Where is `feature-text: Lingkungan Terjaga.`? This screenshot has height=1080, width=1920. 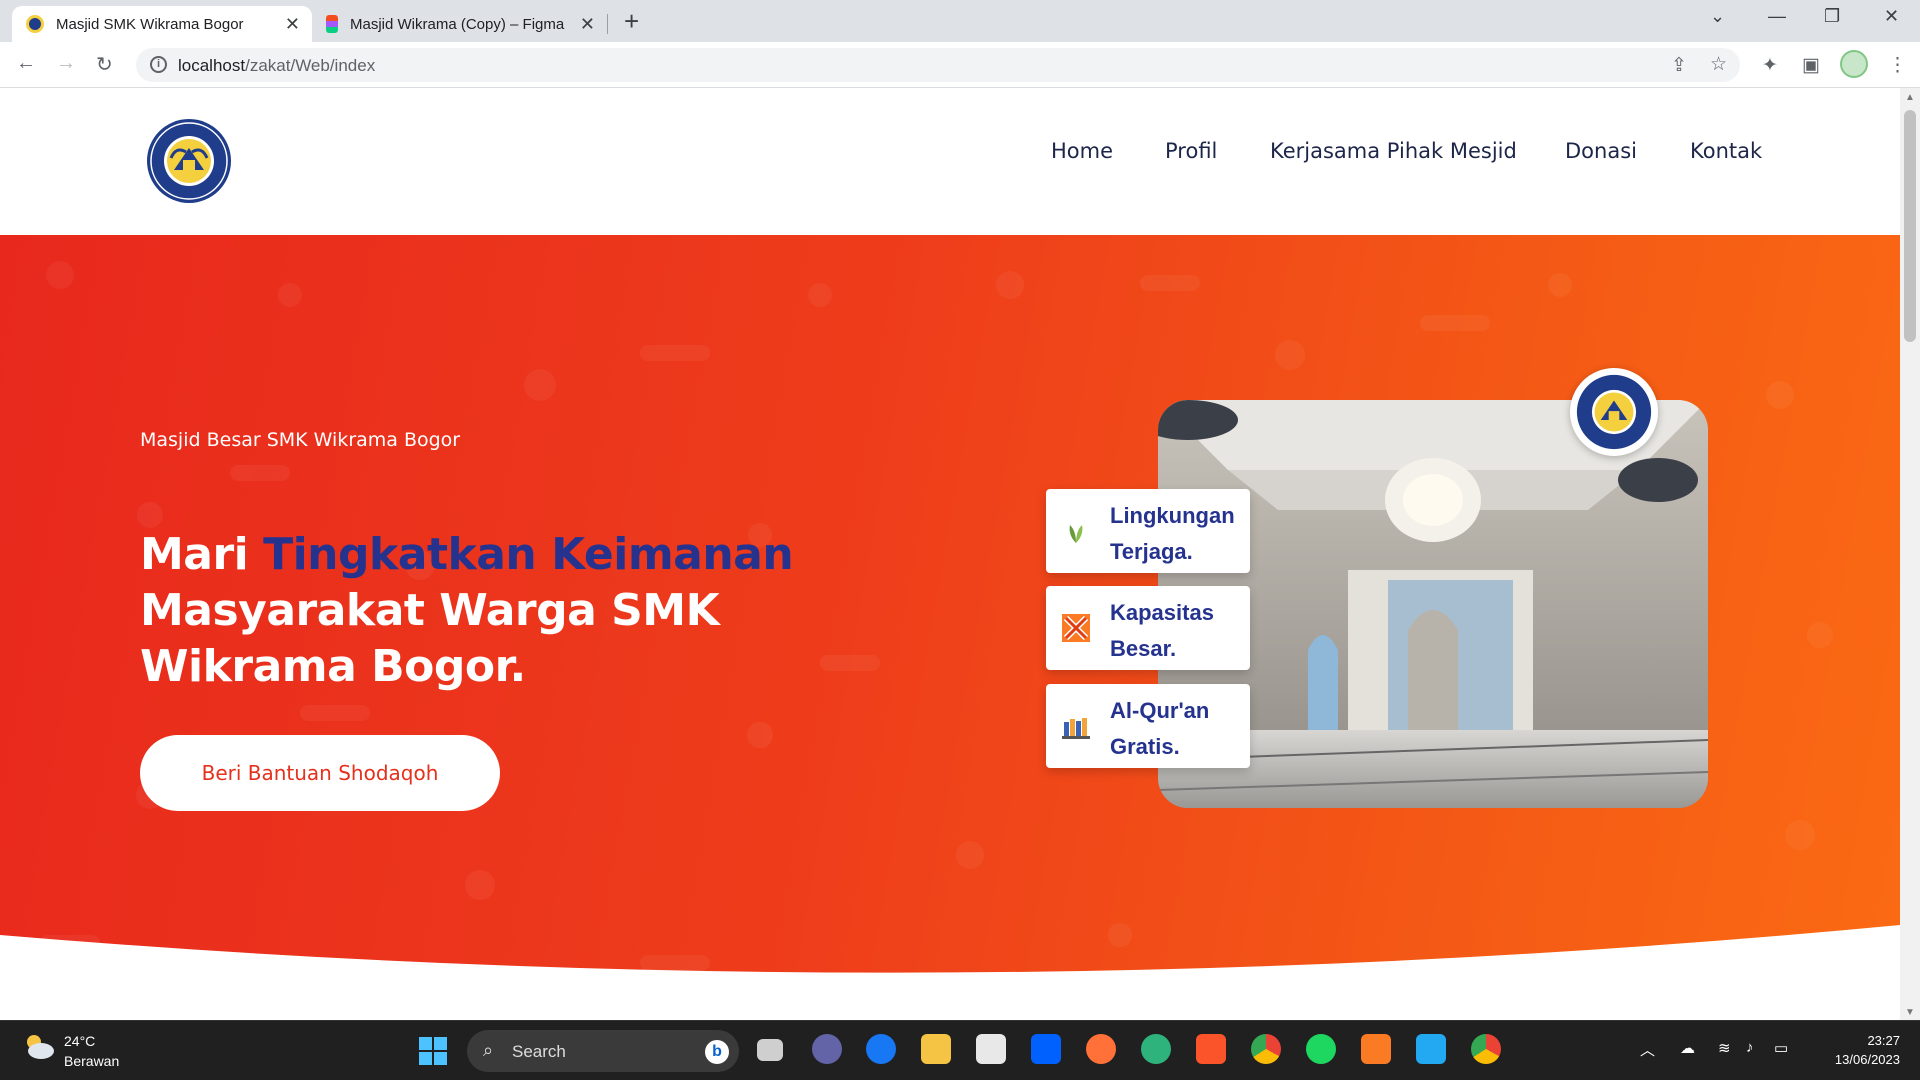
feature-text: Lingkungan Terjaga. is located at coordinates (1172, 533).